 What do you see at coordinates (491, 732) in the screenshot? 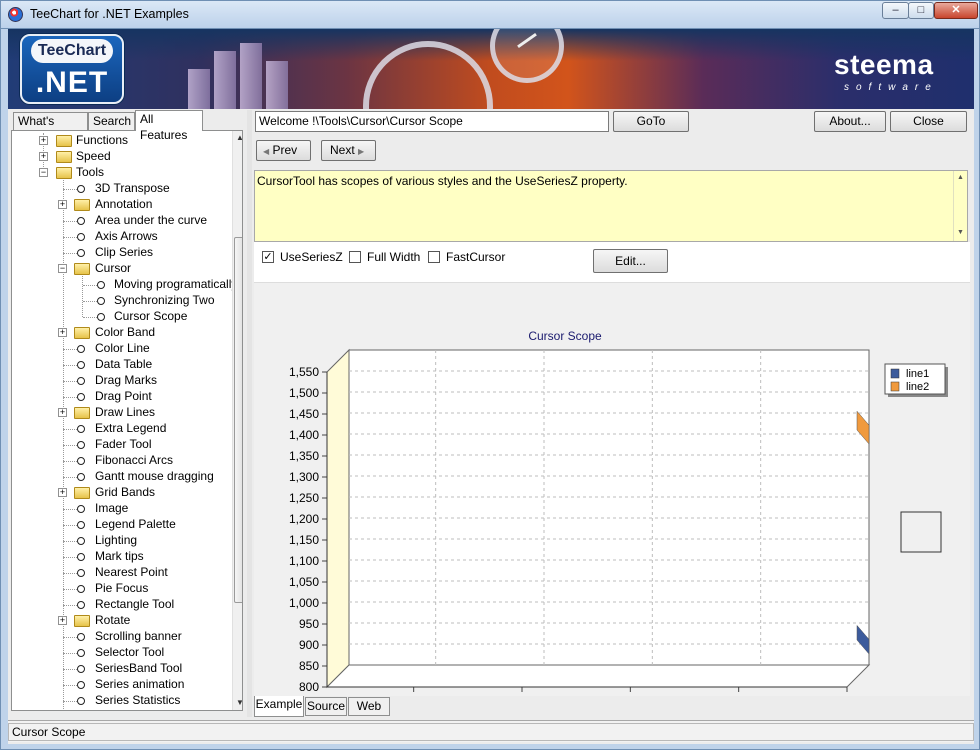
I see `status-text: Cursor Scope` at bounding box center [491, 732].